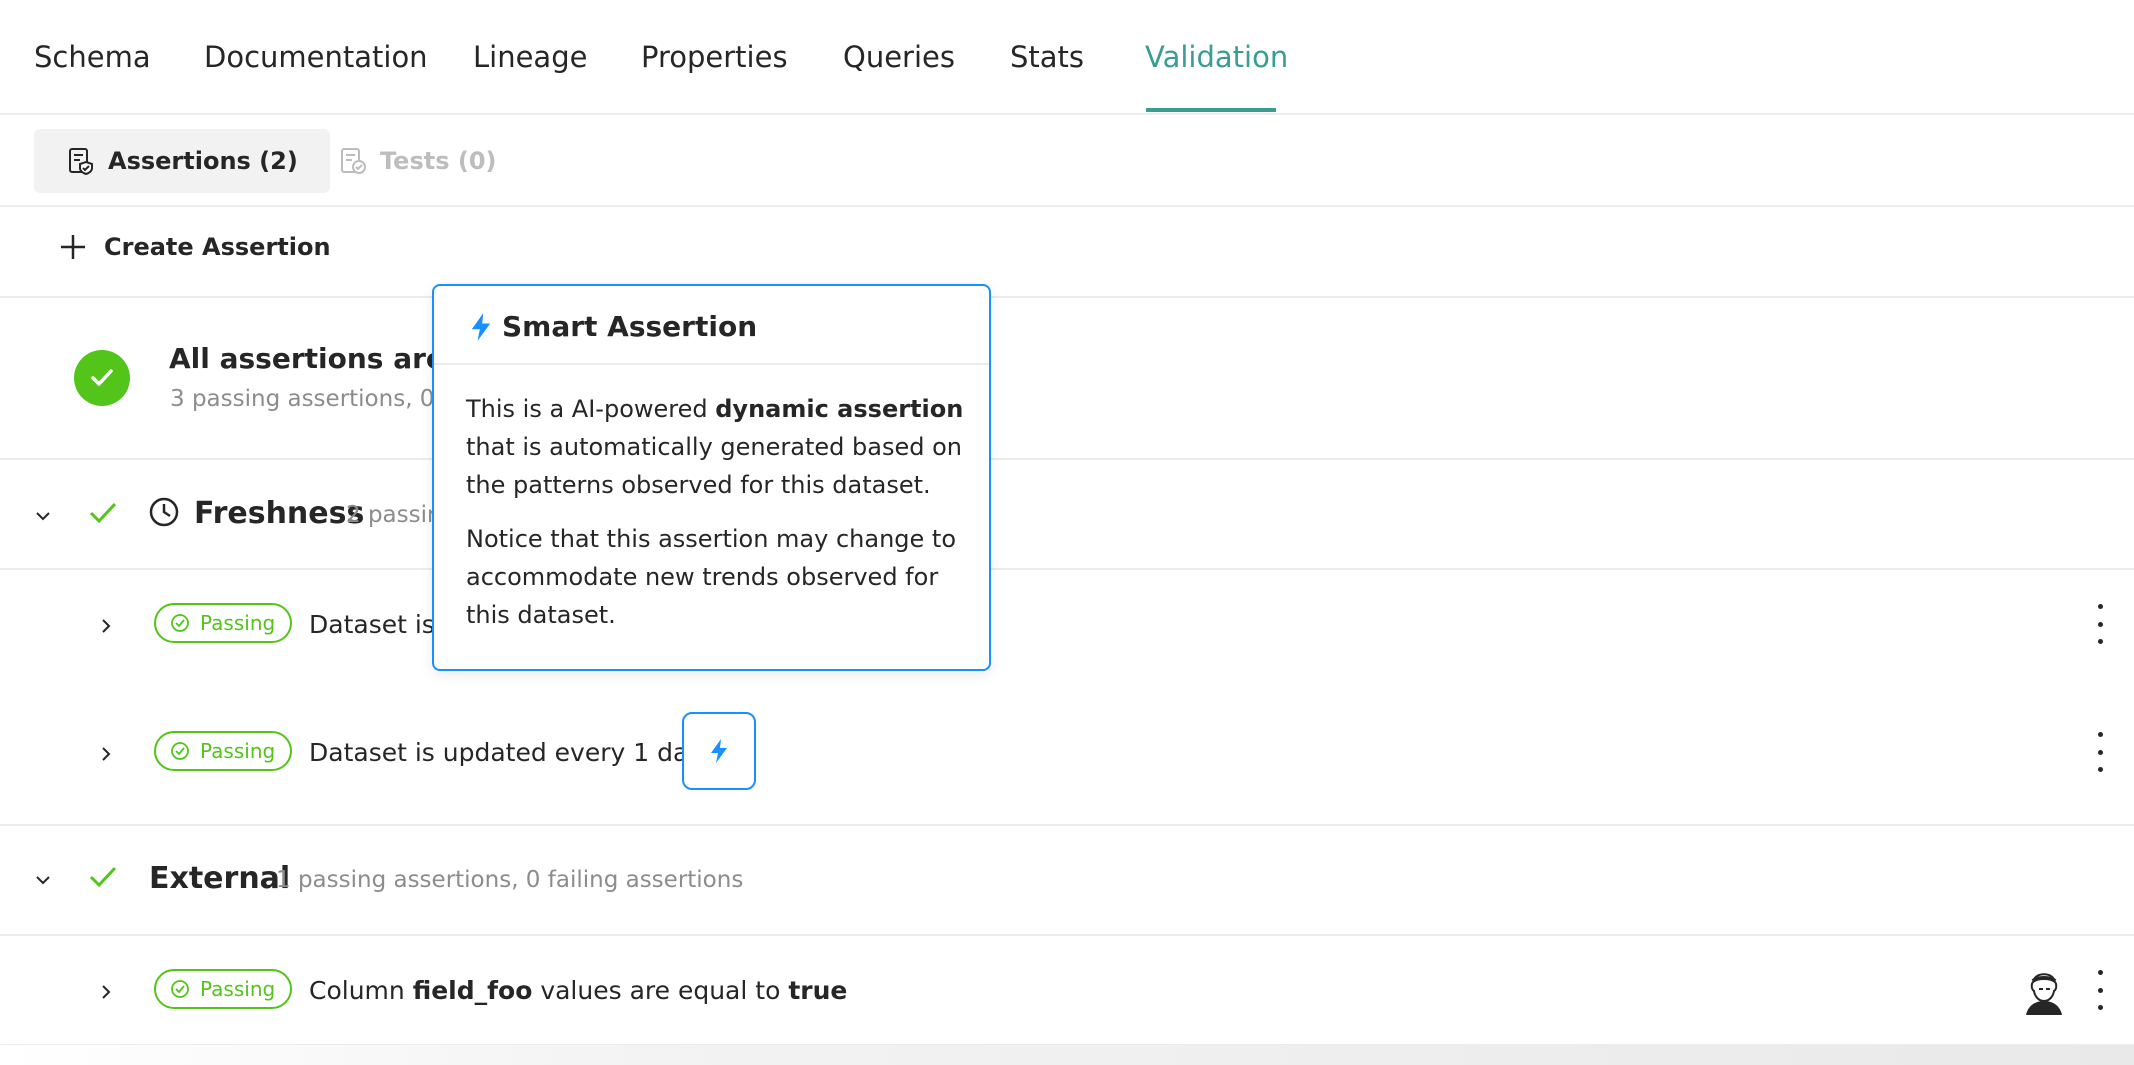  What do you see at coordinates (217, 247) in the screenshot?
I see `create-assertion-label: Create Assertion` at bounding box center [217, 247].